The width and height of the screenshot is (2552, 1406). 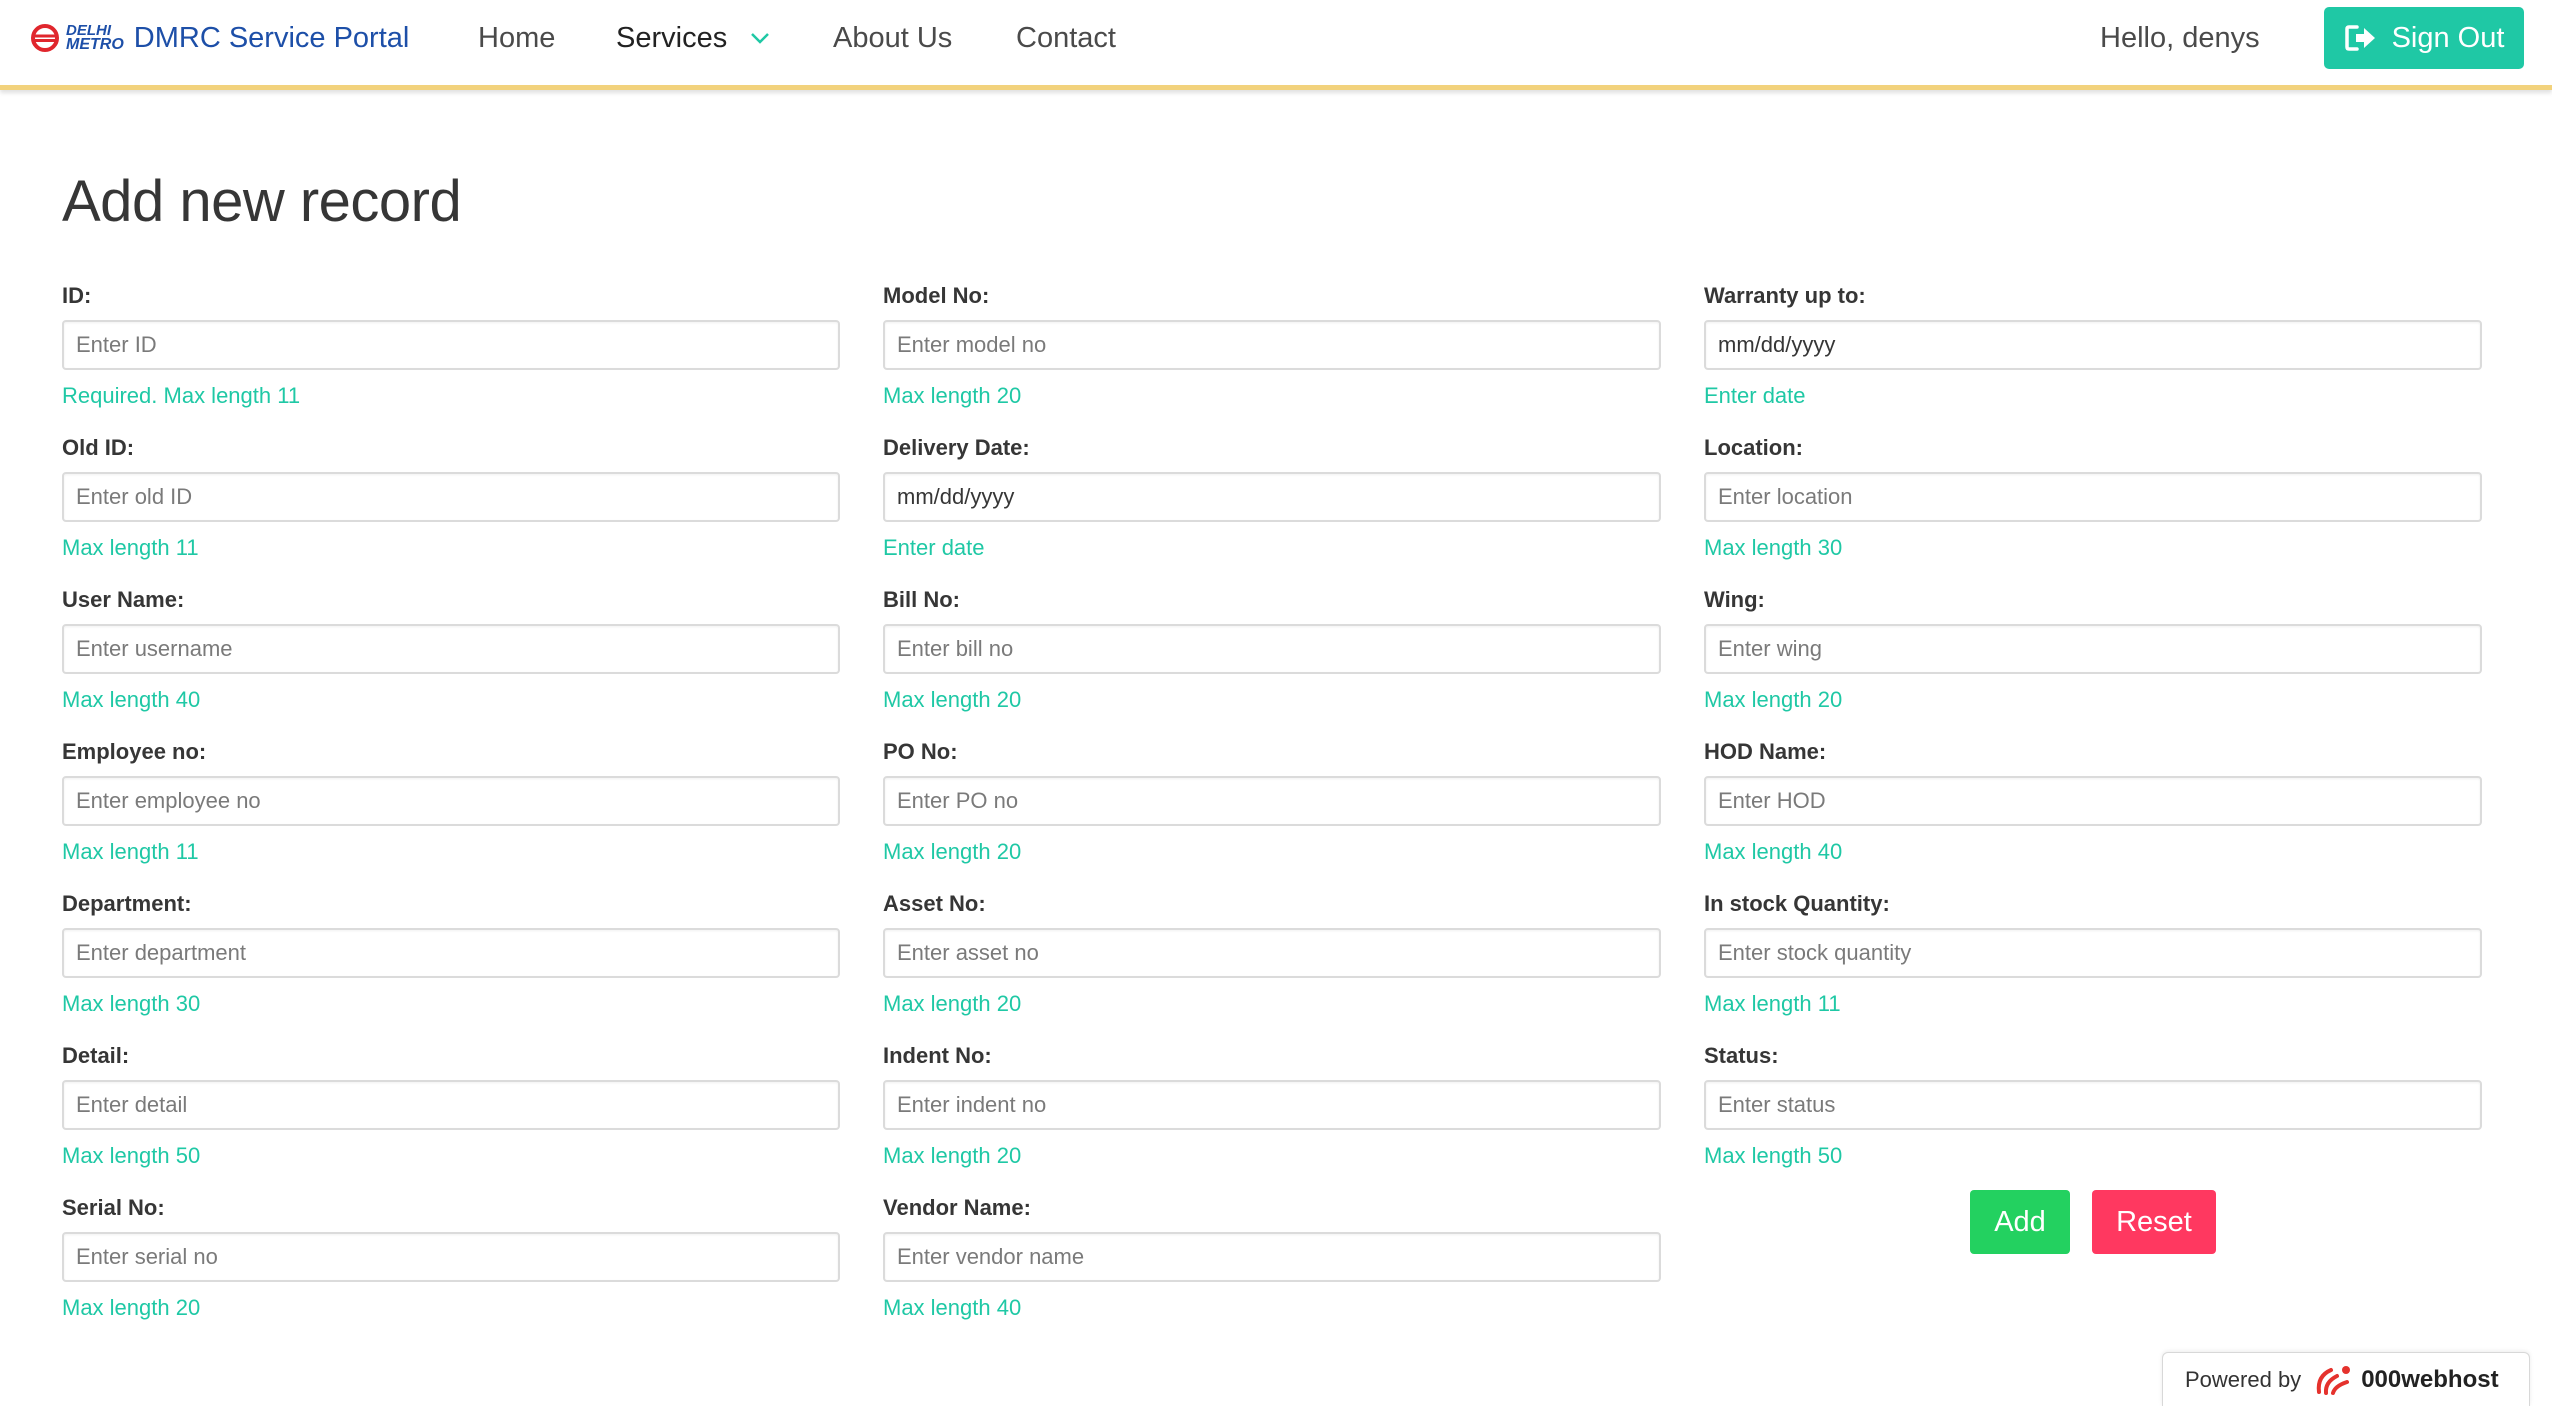 I want to click on nav-about: About Us, so click(x=892, y=38).